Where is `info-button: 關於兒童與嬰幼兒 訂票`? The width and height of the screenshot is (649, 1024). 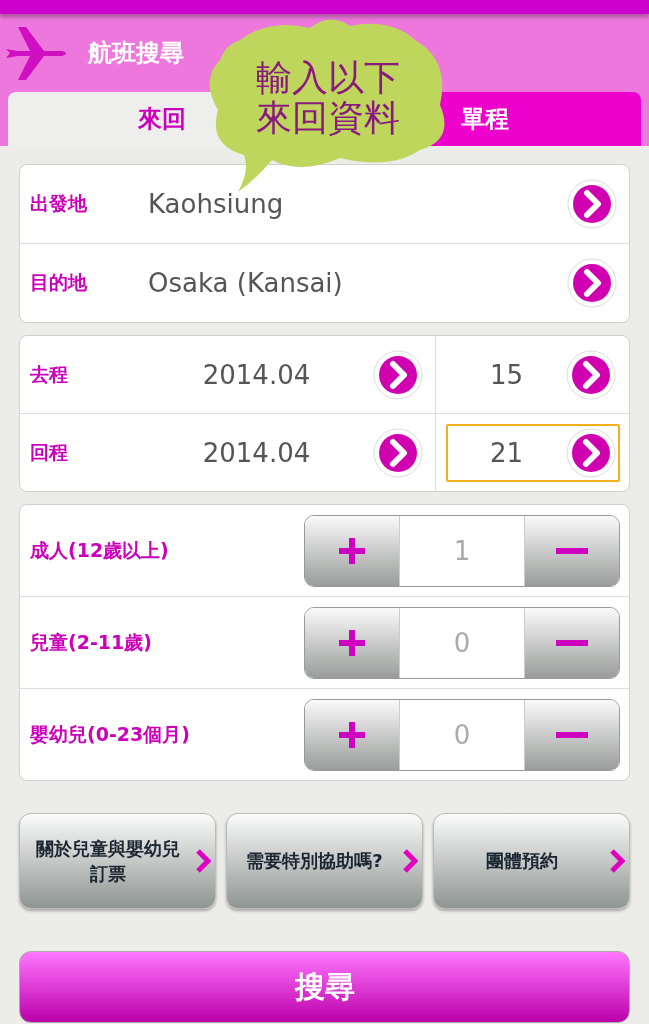 info-button: 關於兒童與嬰幼兒 訂票 is located at coordinates (117, 861).